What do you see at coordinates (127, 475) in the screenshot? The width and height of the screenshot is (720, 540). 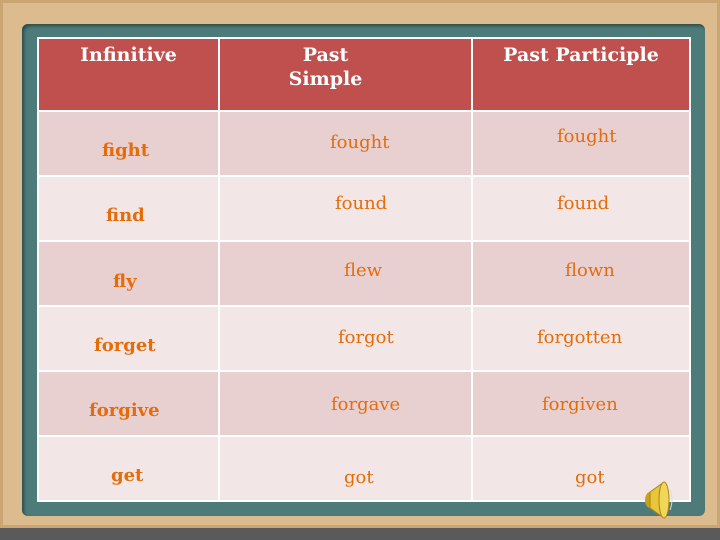 I see `infinitive-cell: get` at bounding box center [127, 475].